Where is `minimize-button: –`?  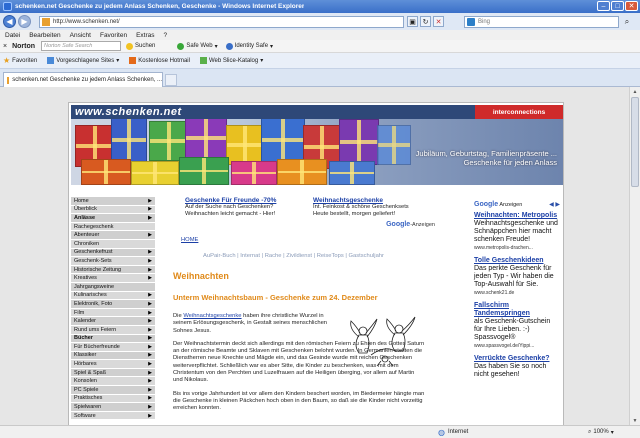
minimize-button: – is located at coordinates (603, 6).